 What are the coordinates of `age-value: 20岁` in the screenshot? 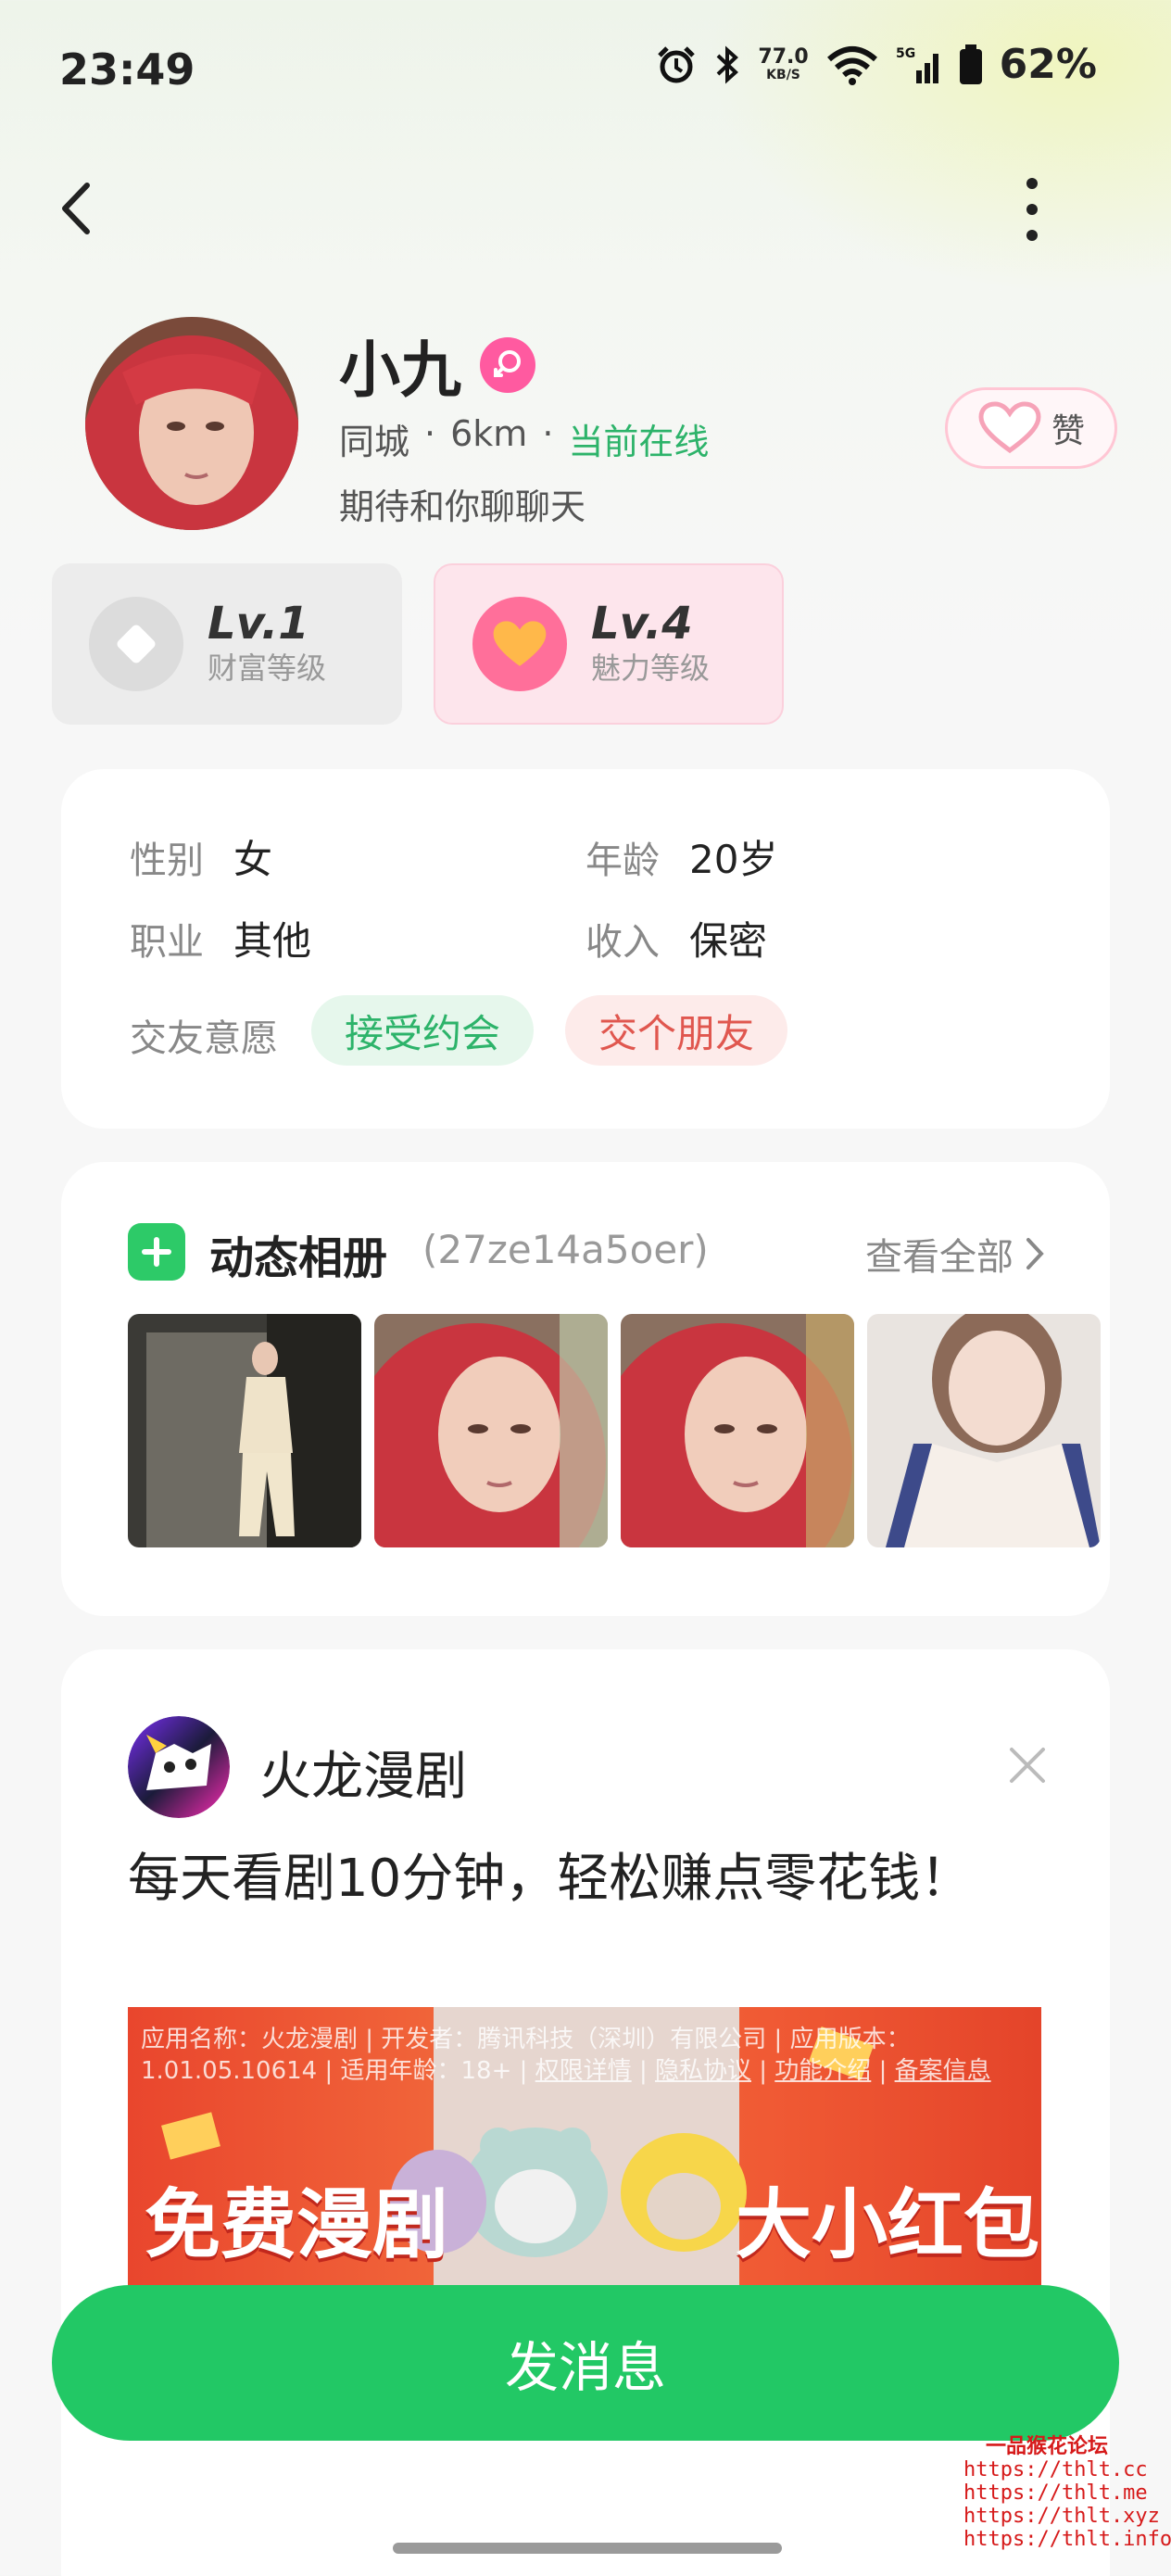 It's located at (733, 859).